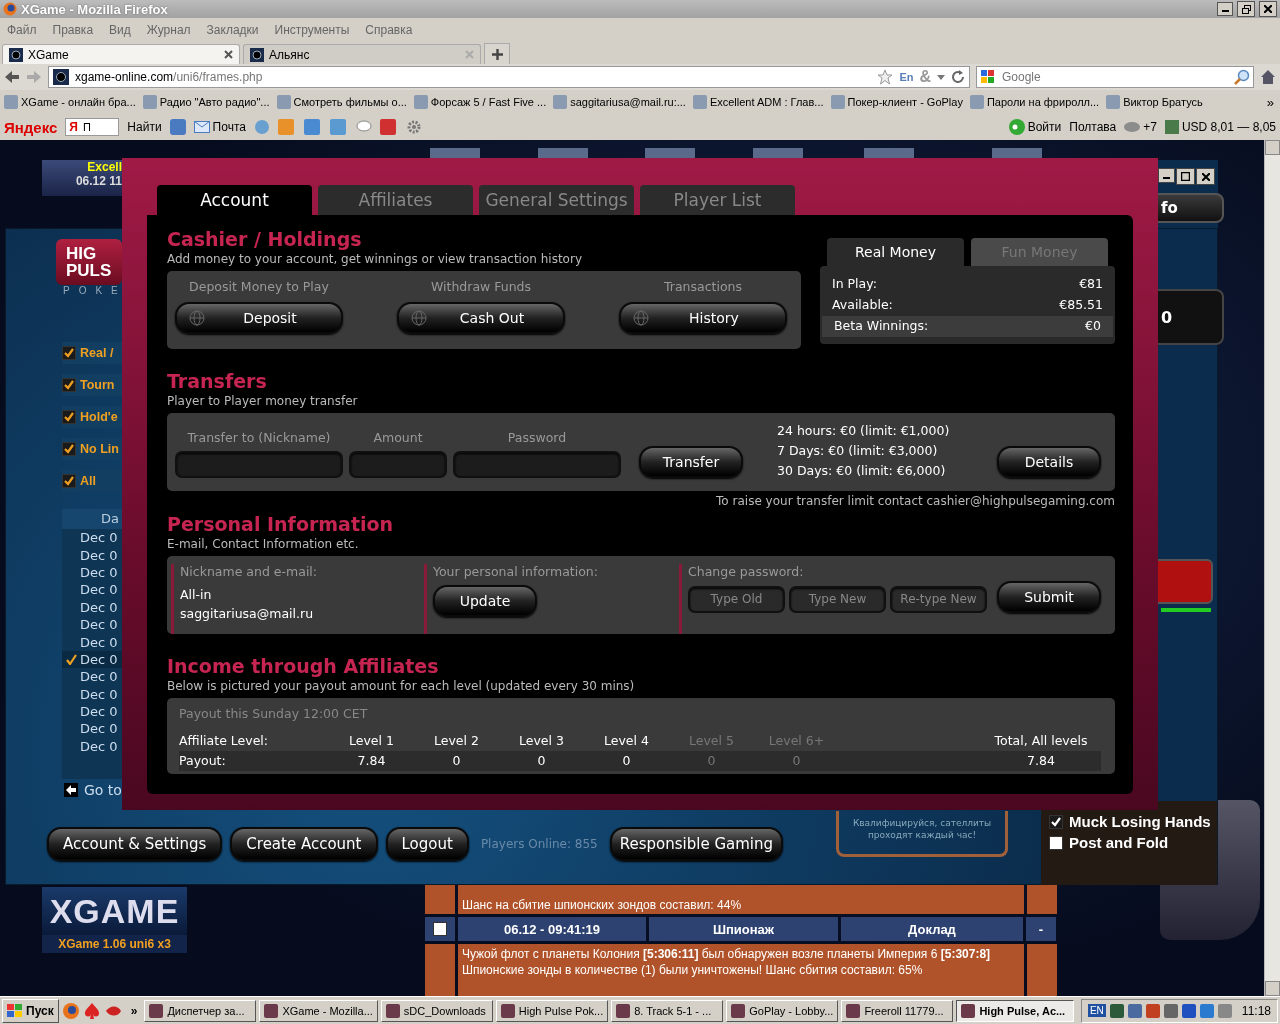 The width and height of the screenshot is (1280, 1024). Describe the element at coordinates (481, 318) in the screenshot. I see `cashier-button: Cash Out` at that location.